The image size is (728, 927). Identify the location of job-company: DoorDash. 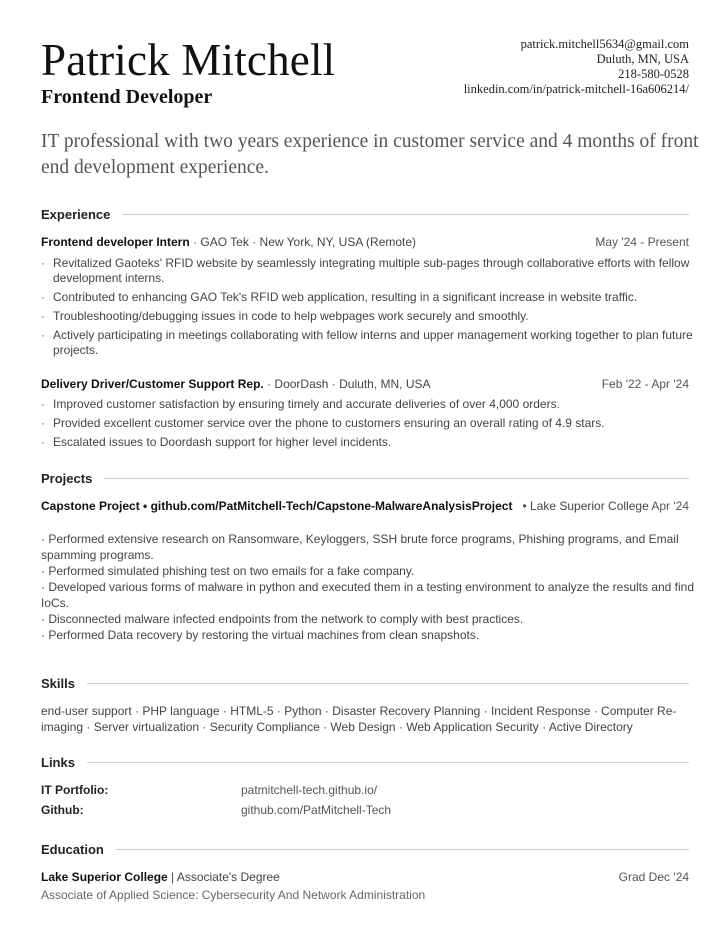
(301, 384).